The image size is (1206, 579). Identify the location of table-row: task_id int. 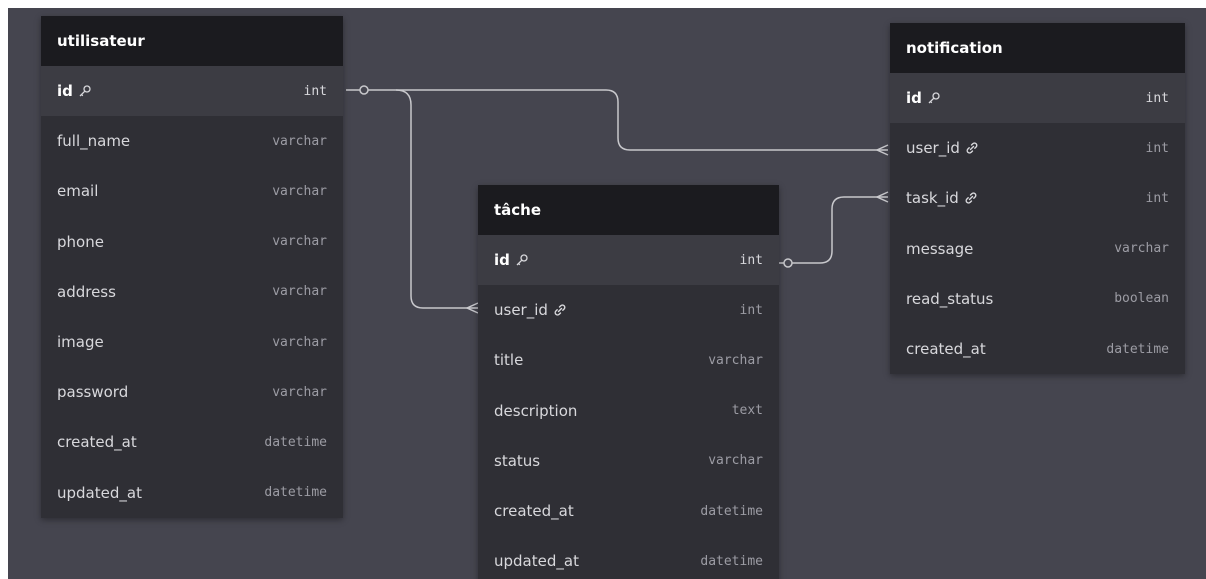
(1037, 198).